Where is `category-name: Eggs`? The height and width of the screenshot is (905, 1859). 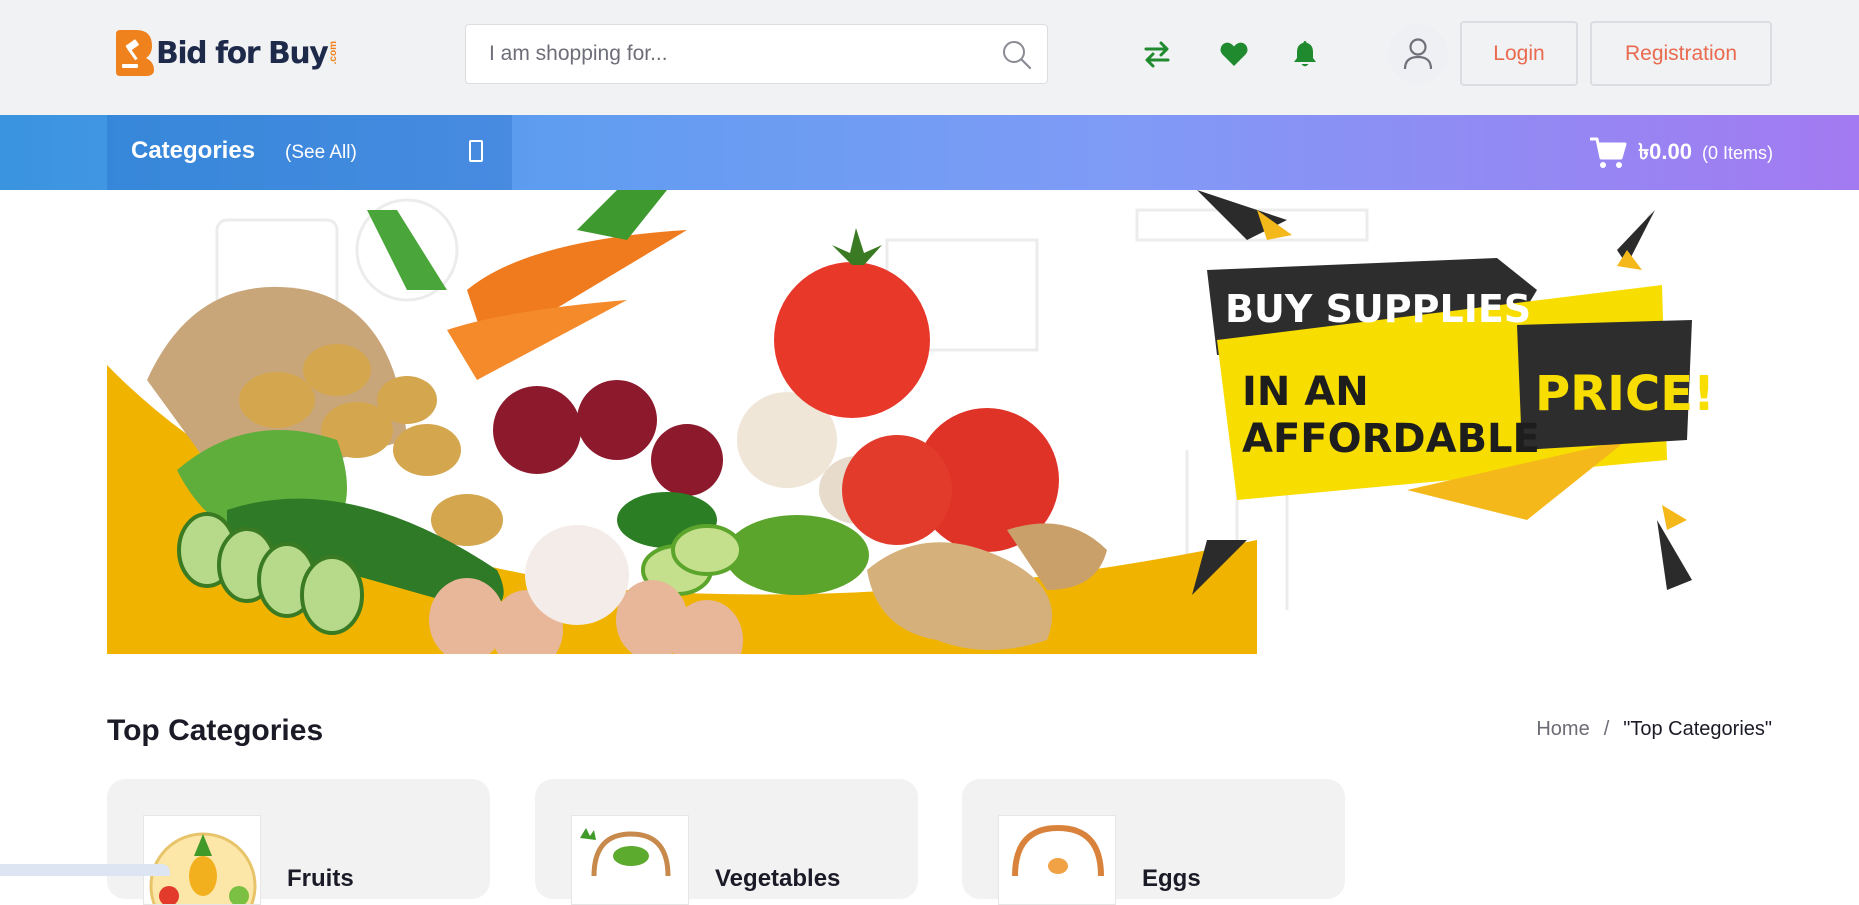 category-name: Eggs is located at coordinates (1171, 878).